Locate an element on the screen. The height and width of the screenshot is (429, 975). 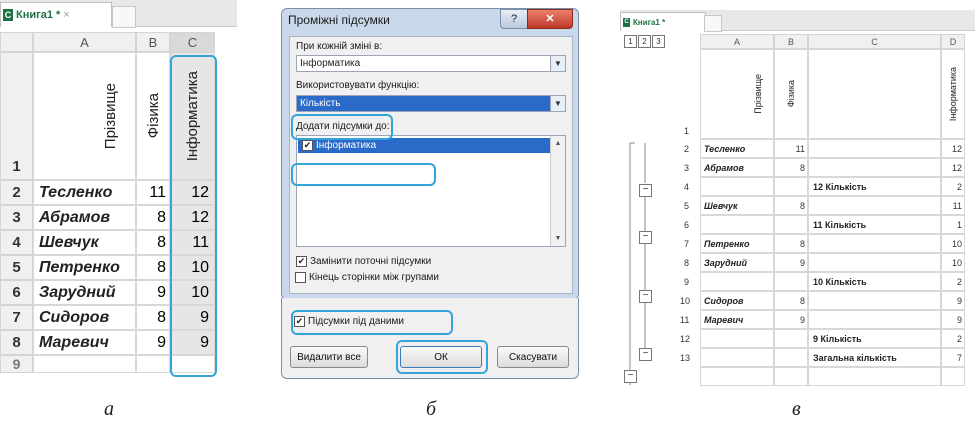
empty-cell is located at coordinates (153, 364).